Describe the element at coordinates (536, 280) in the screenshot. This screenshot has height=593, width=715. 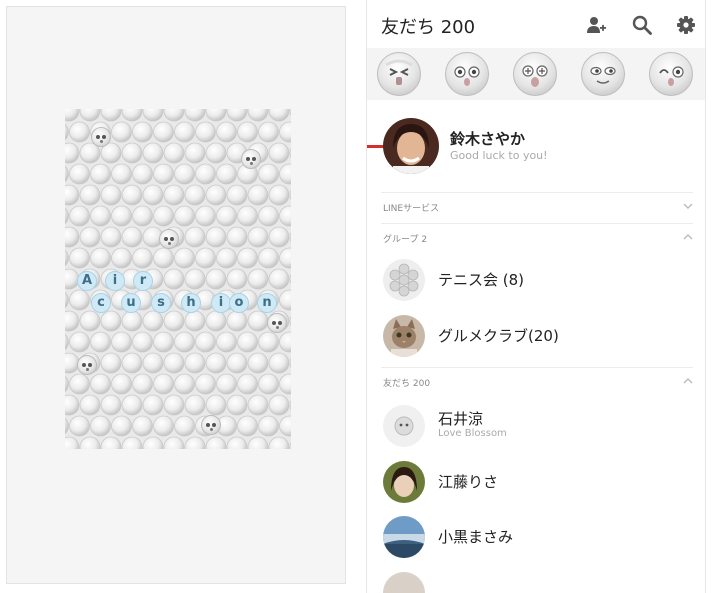
I see `list-item: テニス会 (8)` at that location.